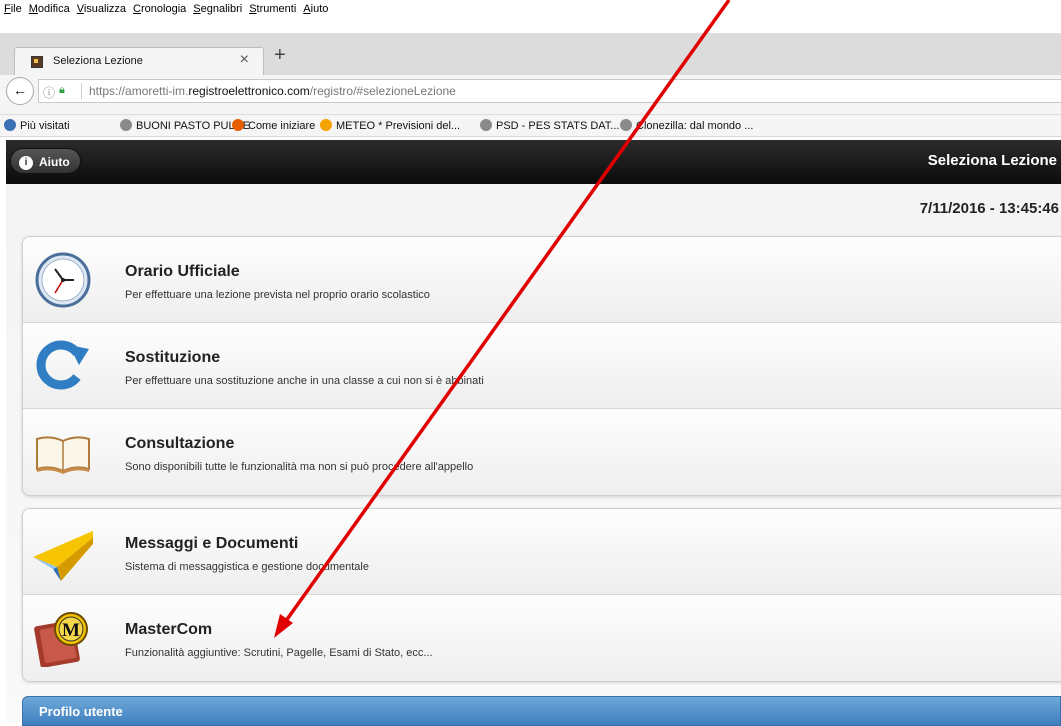 The height and width of the screenshot is (726, 1061). I want to click on tab-seleziona-lezione: Seleziona Lezione ×, so click(139, 61).